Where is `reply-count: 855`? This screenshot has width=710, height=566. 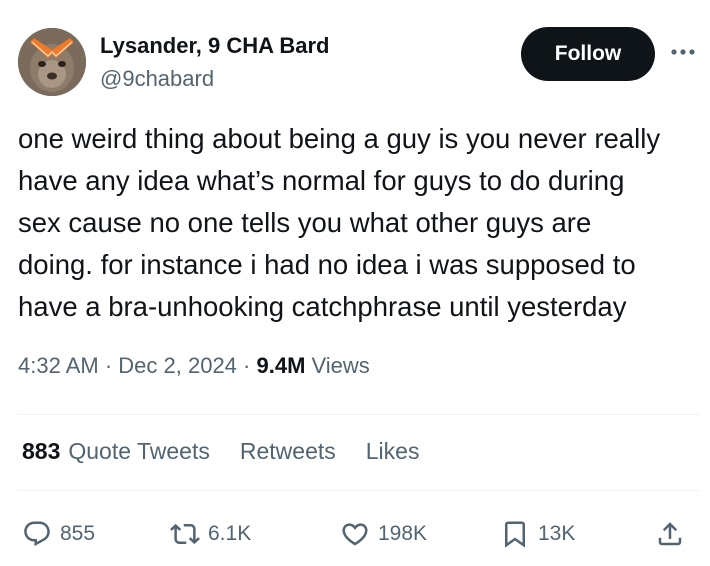 reply-count: 855 is located at coordinates (78, 533).